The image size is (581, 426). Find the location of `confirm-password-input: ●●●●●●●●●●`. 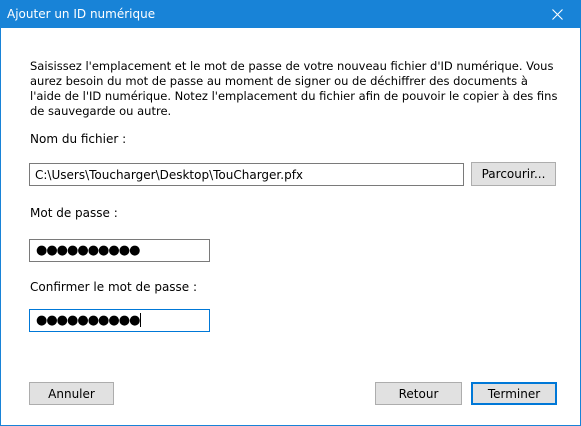

confirm-password-input: ●●●●●●●●●● is located at coordinates (119, 320).